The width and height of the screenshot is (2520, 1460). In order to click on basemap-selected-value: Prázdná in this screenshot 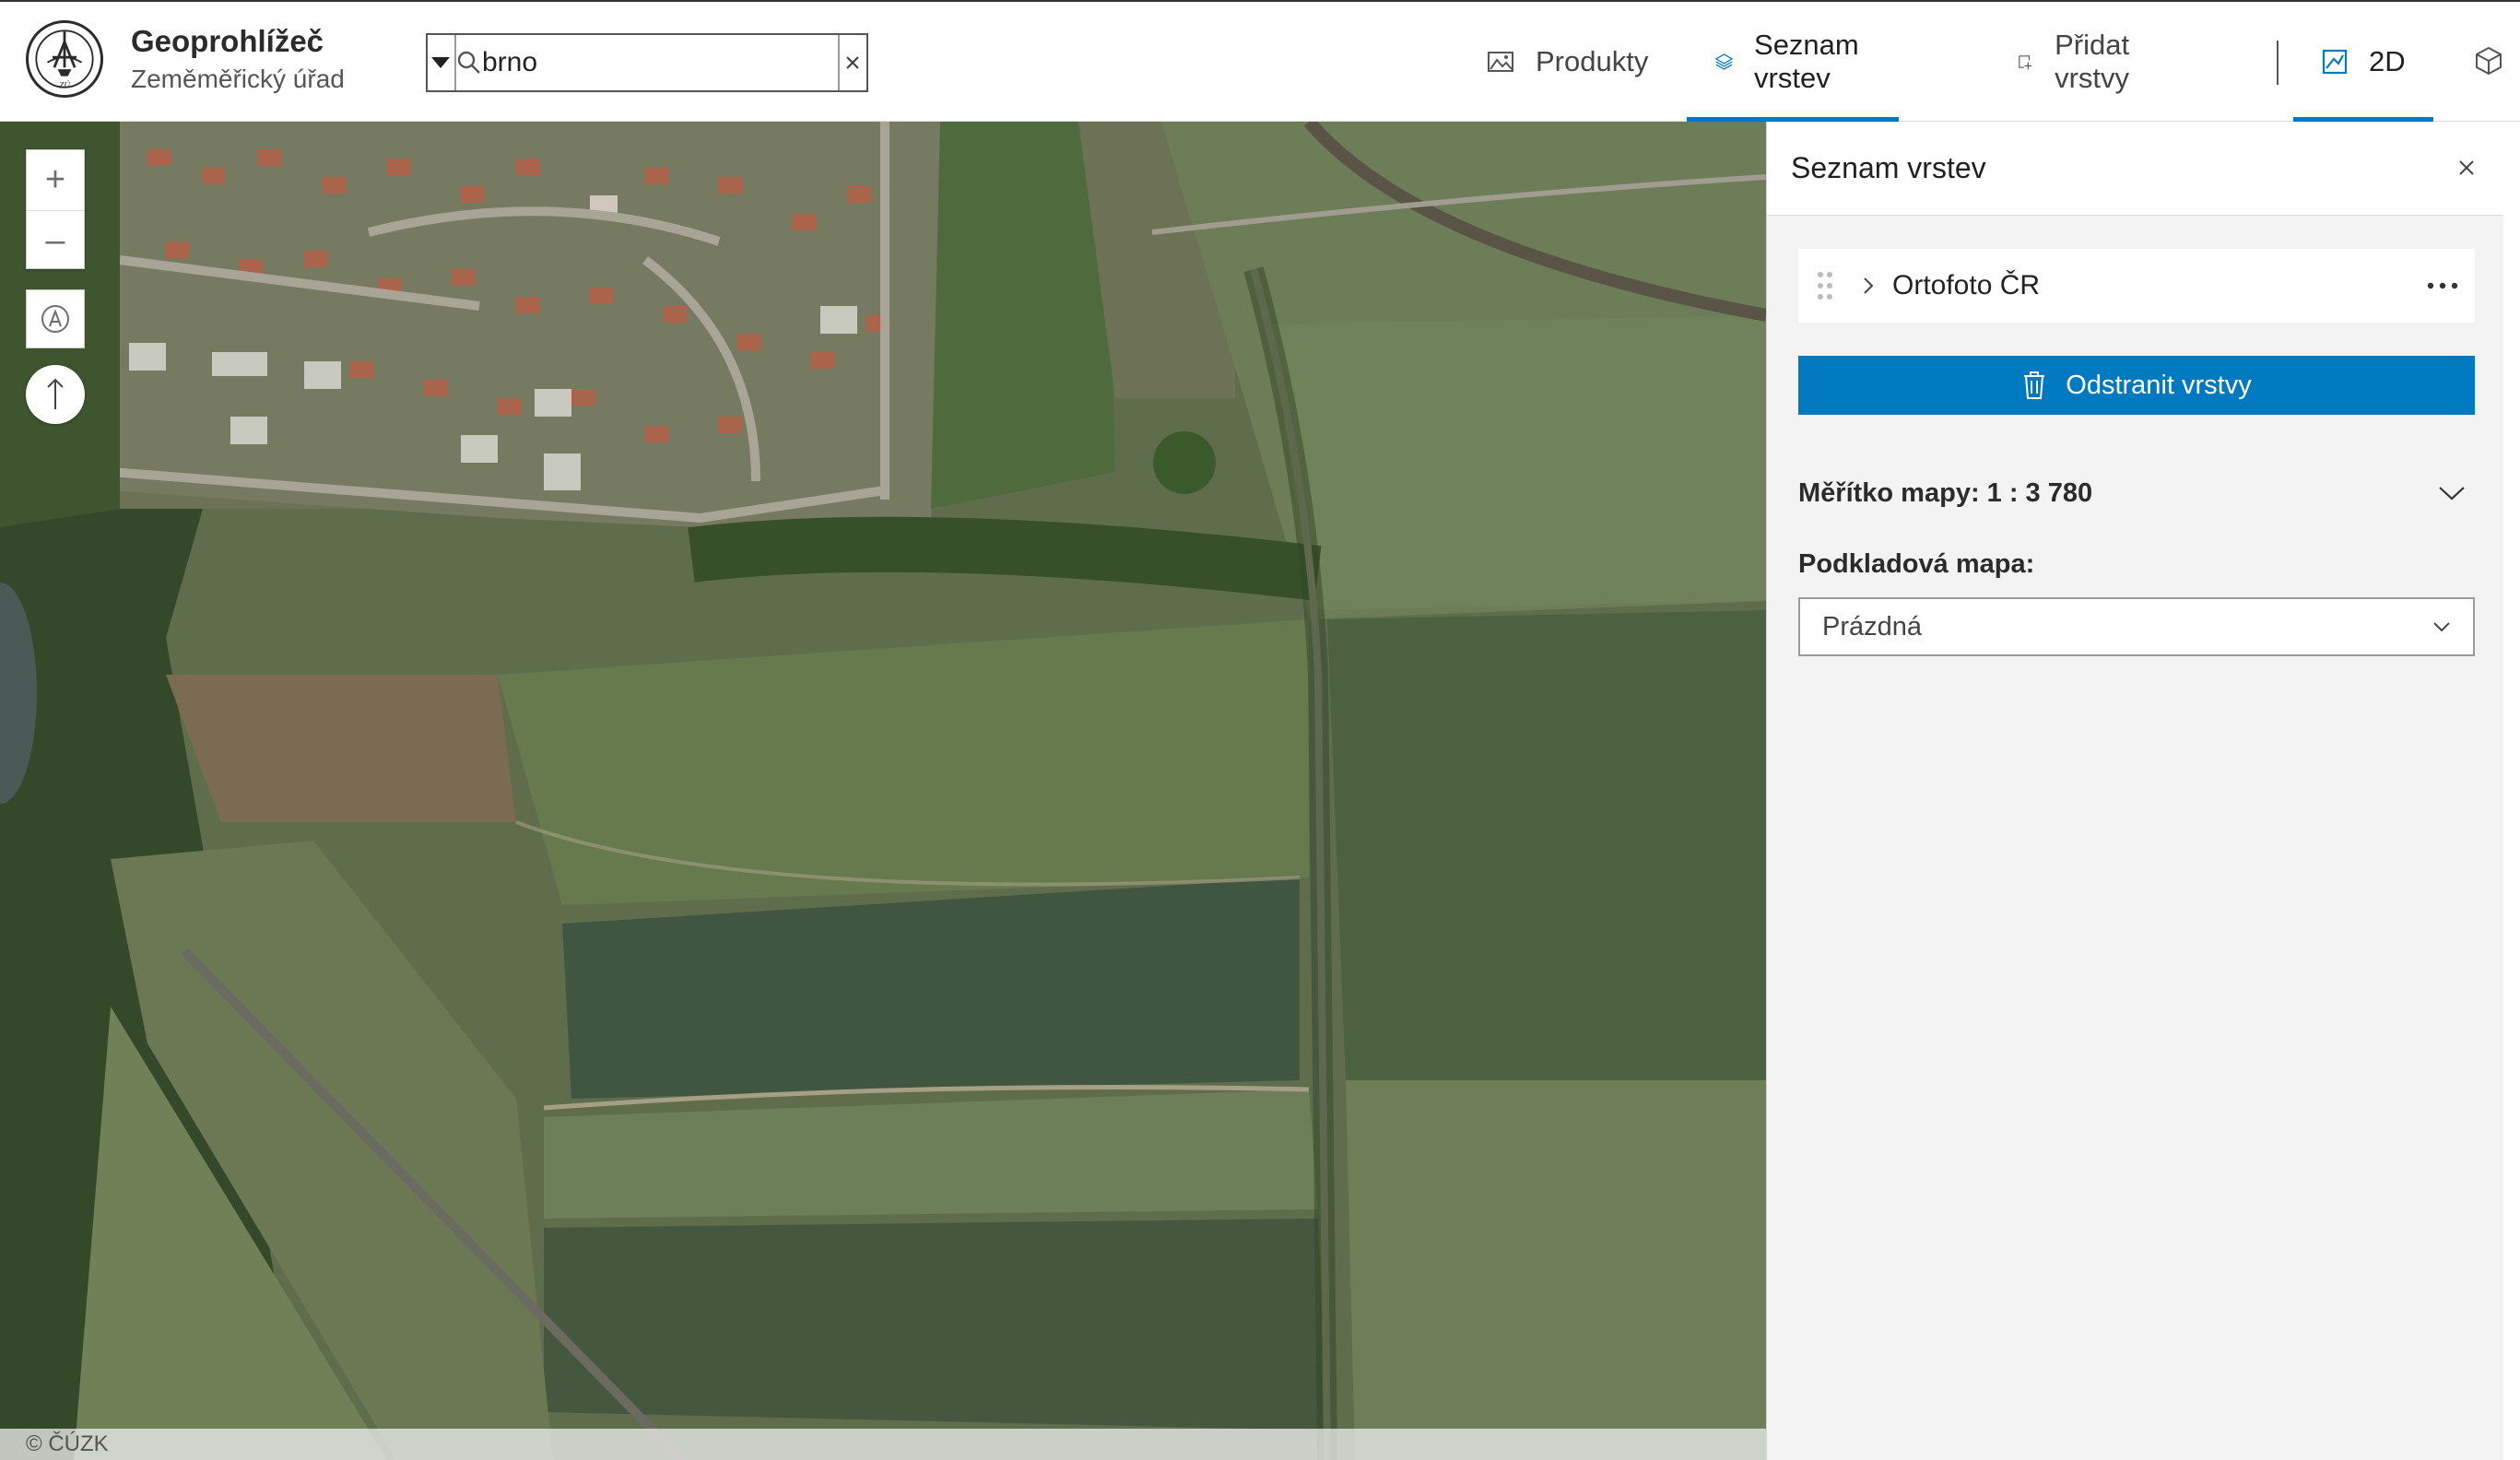, I will do `click(1872, 626)`.